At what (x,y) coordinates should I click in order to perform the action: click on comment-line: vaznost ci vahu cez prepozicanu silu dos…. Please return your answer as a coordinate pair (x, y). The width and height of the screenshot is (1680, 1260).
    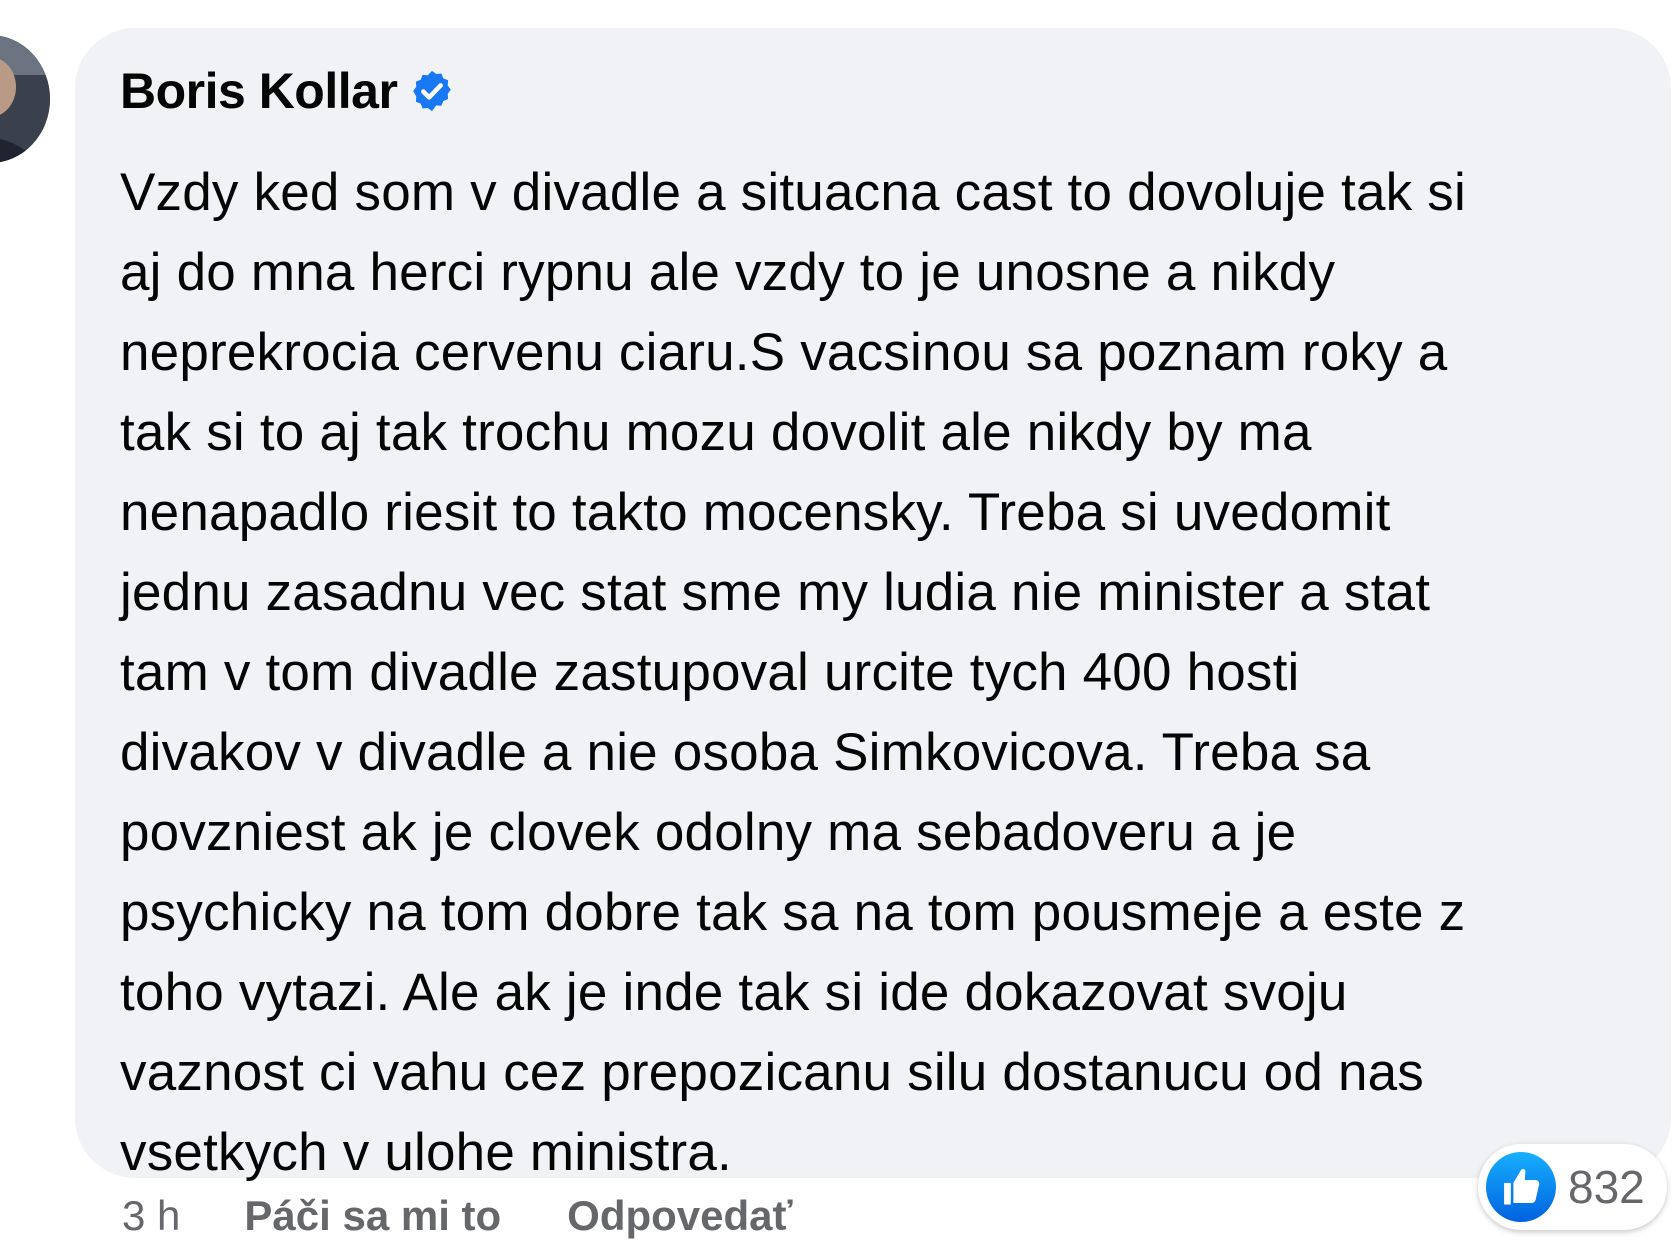
    Looking at the image, I should click on (772, 1072).